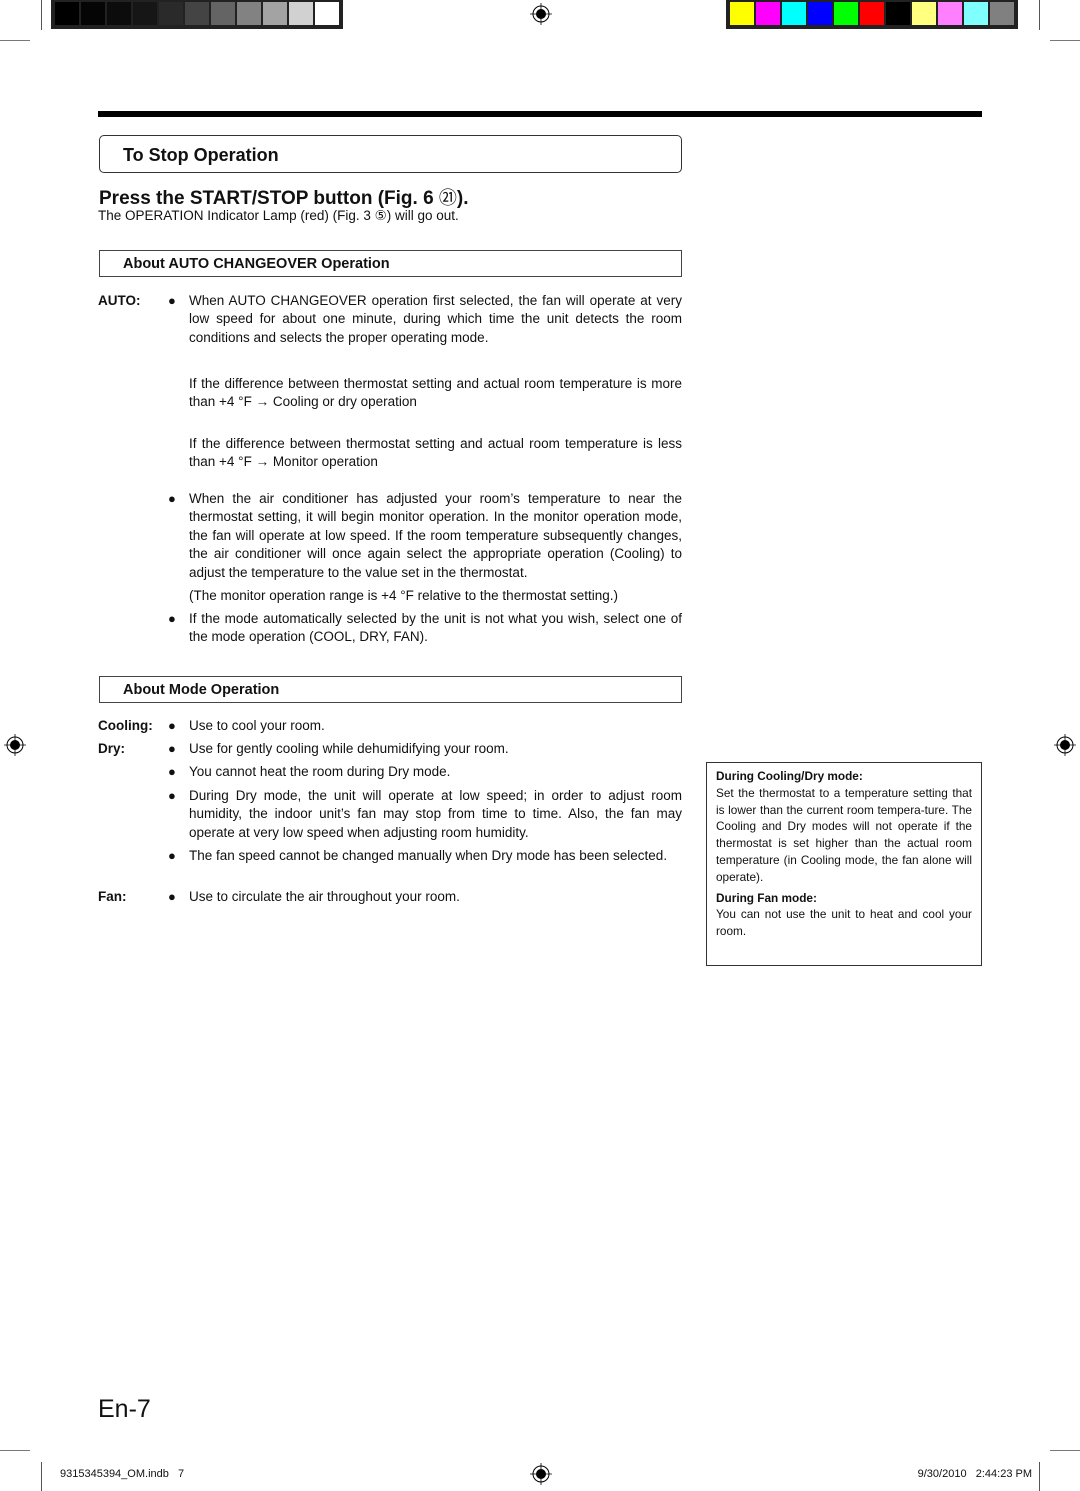 Image resolution: width=1080 pixels, height=1491 pixels. What do you see at coordinates (112, 748) in the screenshot?
I see `dry-label: Dry:` at bounding box center [112, 748].